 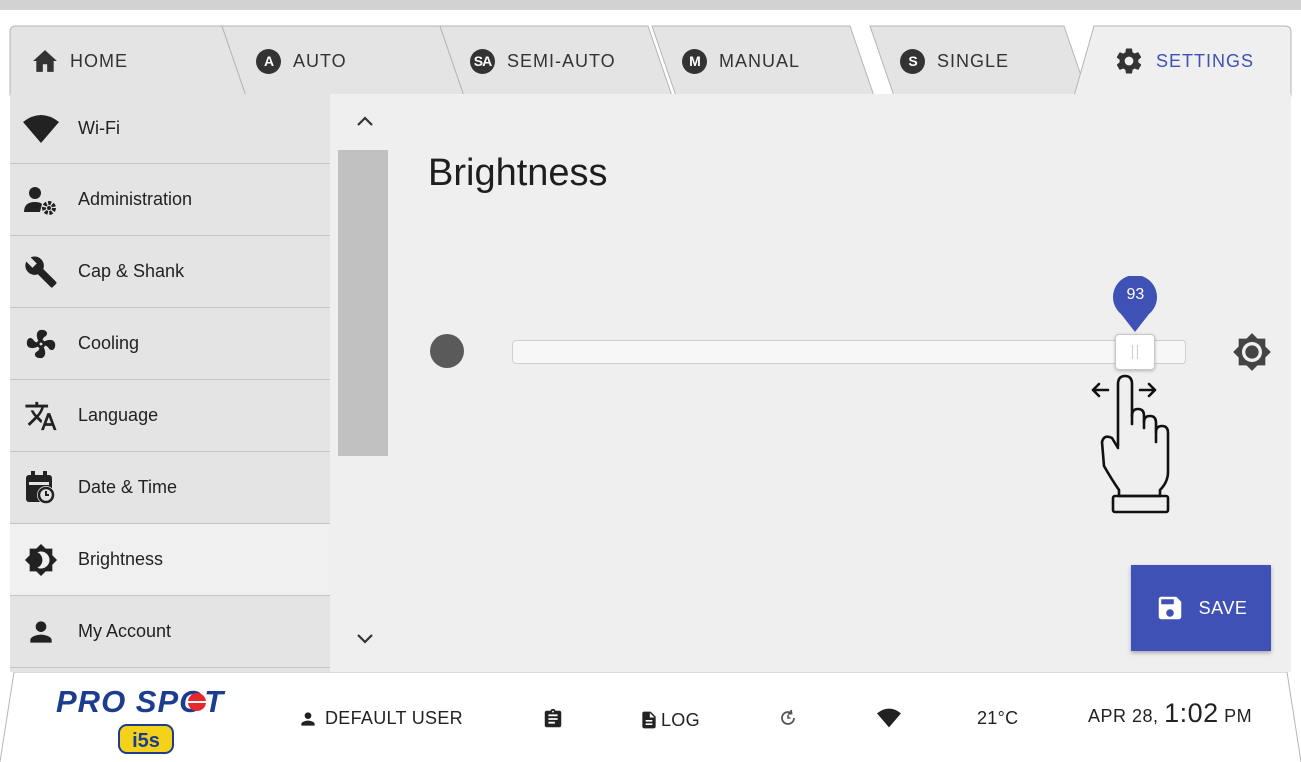 I want to click on svg-text: i5s, so click(x=146, y=741).